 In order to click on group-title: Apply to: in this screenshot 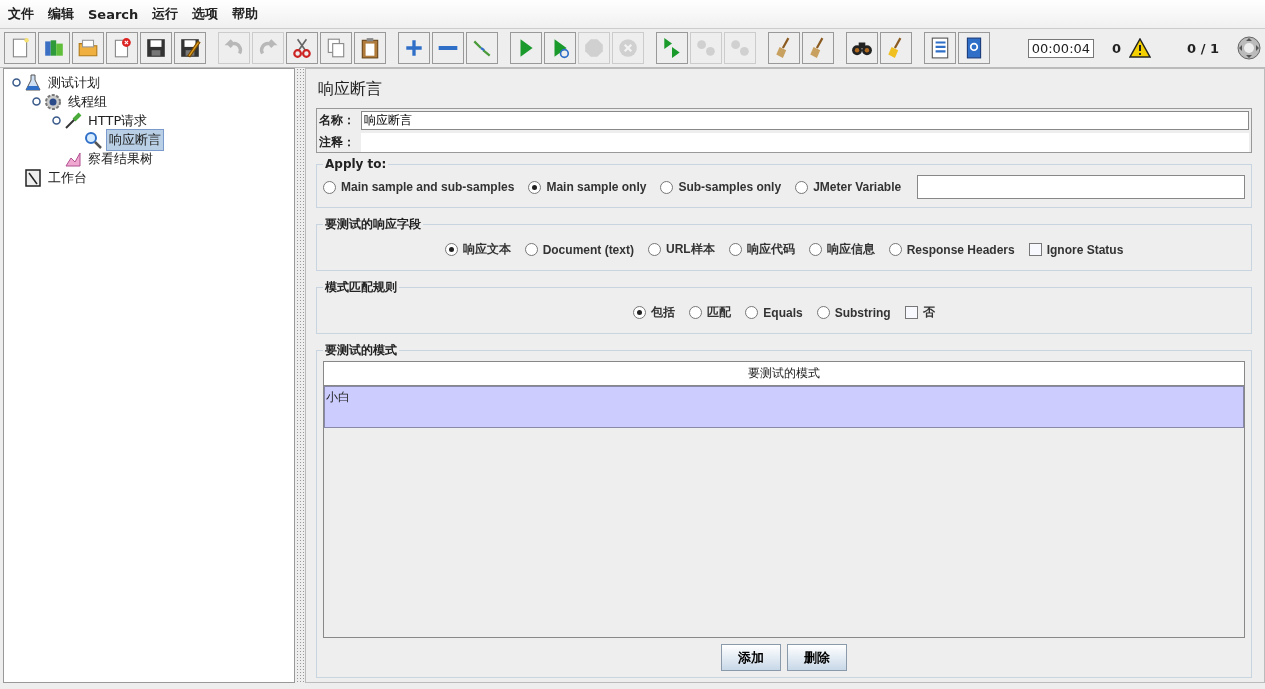, I will do `click(356, 164)`.